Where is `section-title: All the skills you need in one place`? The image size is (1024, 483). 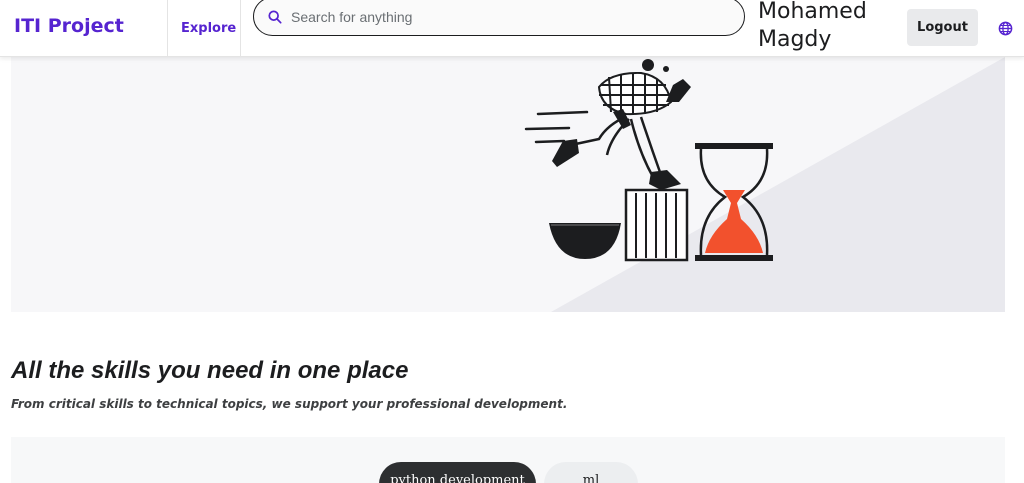
section-title: All the skills you need in one place is located at coordinates (210, 370).